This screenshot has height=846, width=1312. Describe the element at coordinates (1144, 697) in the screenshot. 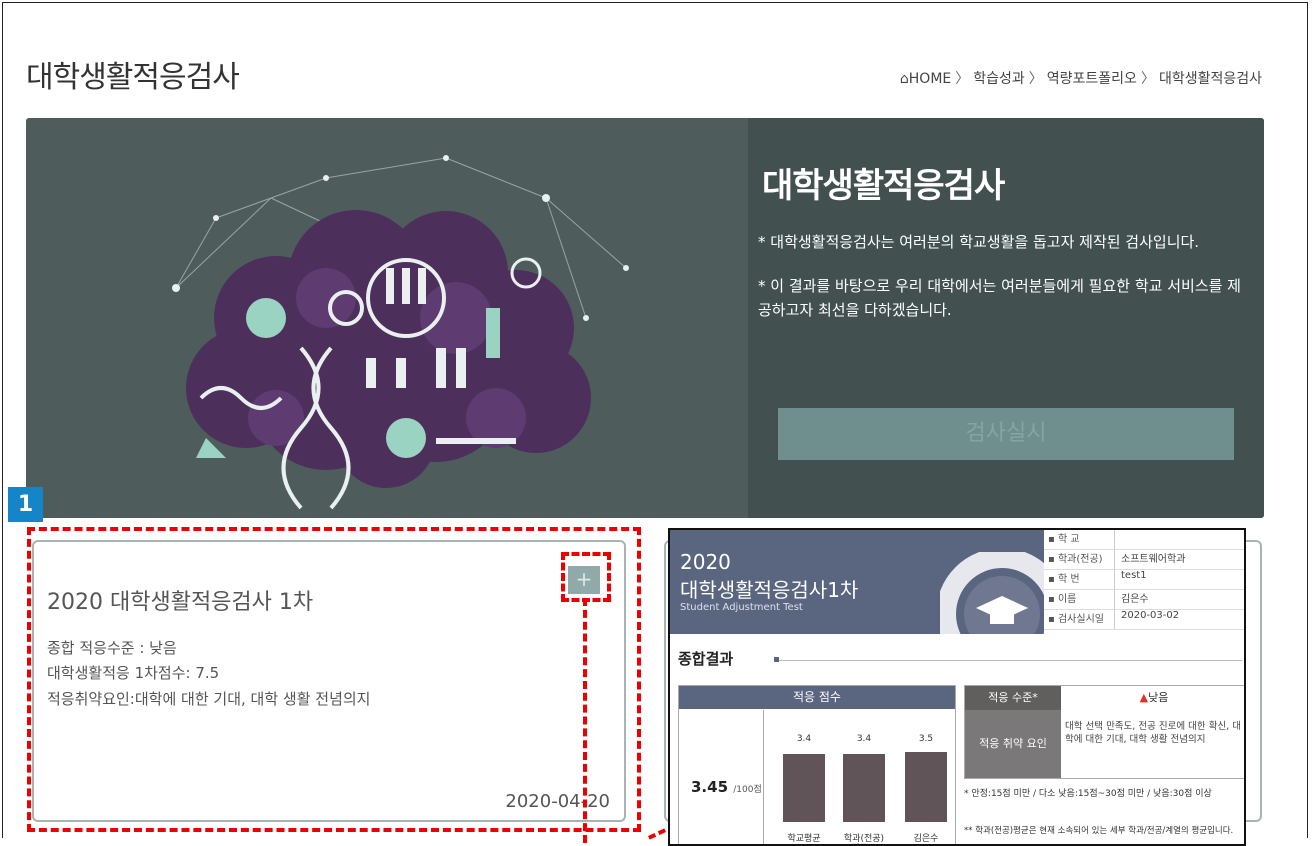

I see `alarm-icon: ▲` at that location.